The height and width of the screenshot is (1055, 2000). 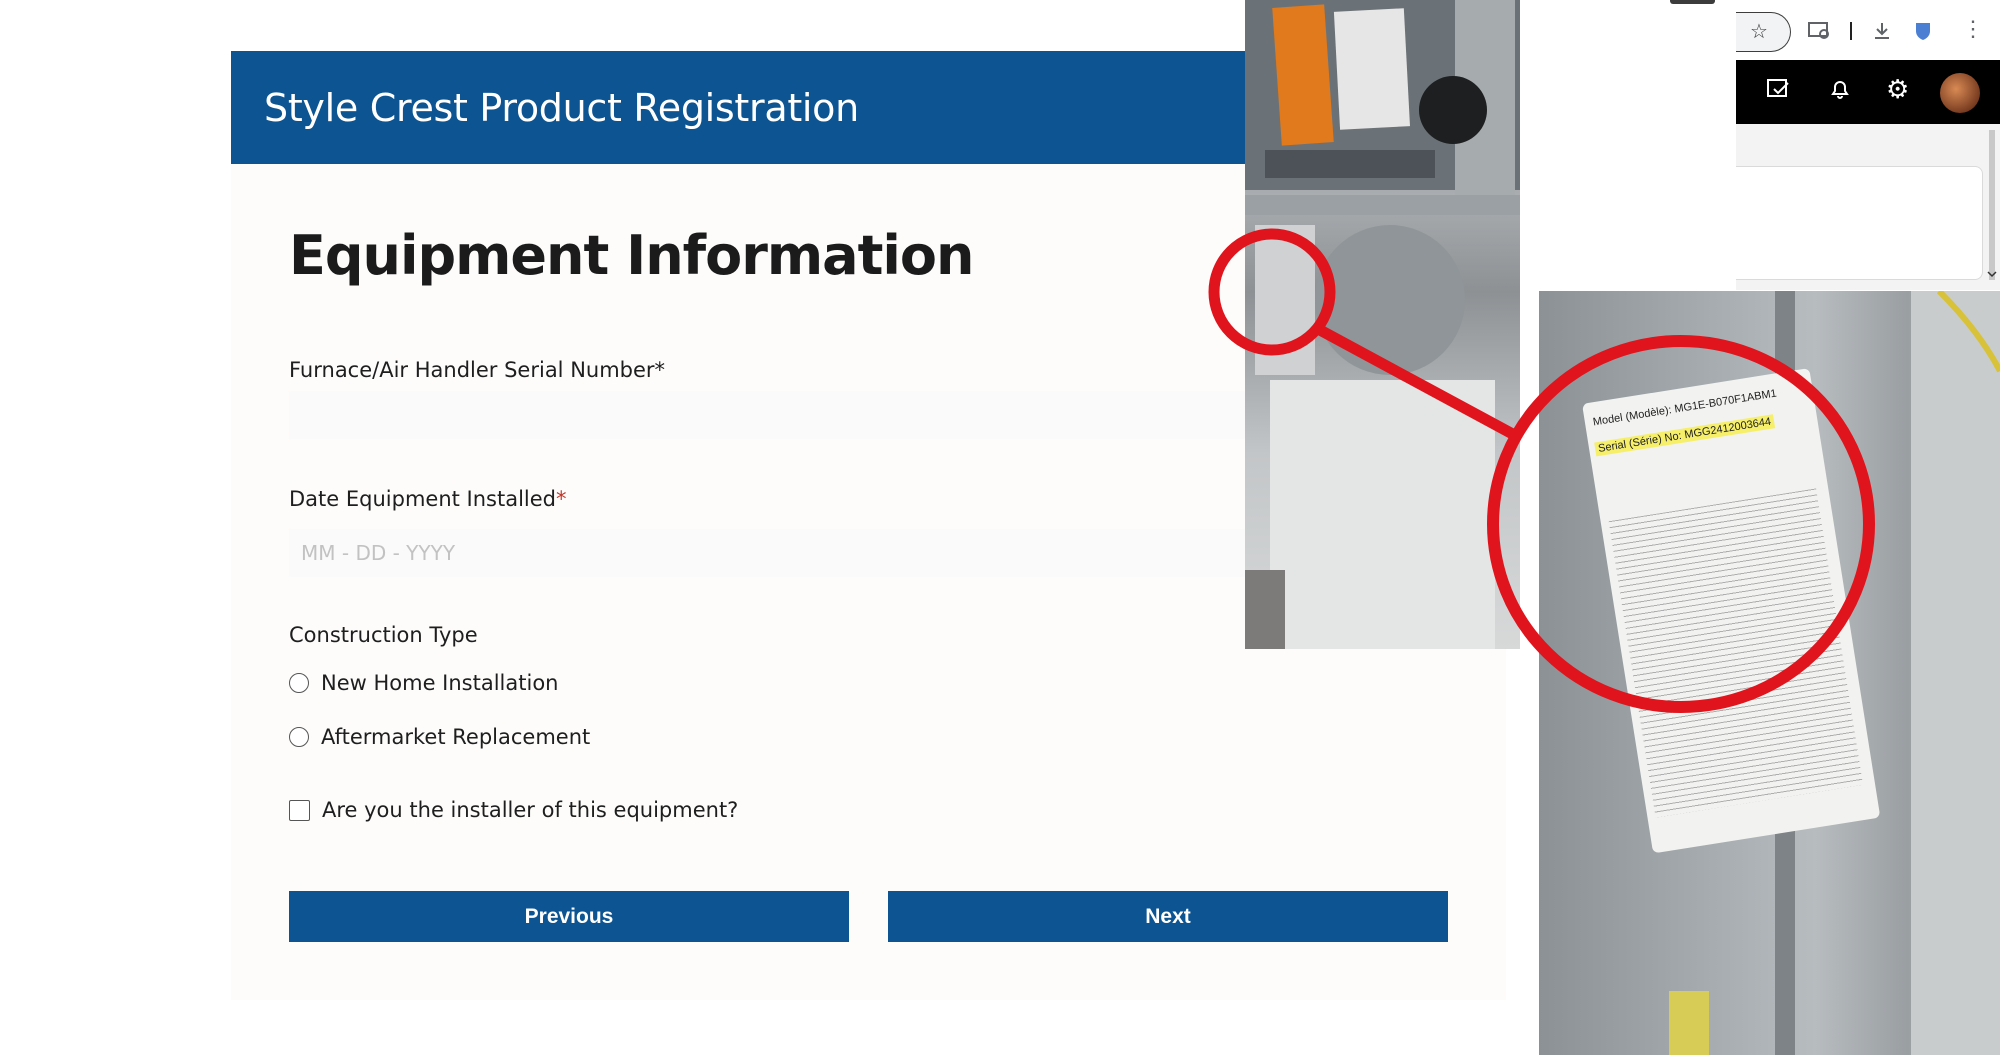 I want to click on connector-line, so click(x=1420, y=384).